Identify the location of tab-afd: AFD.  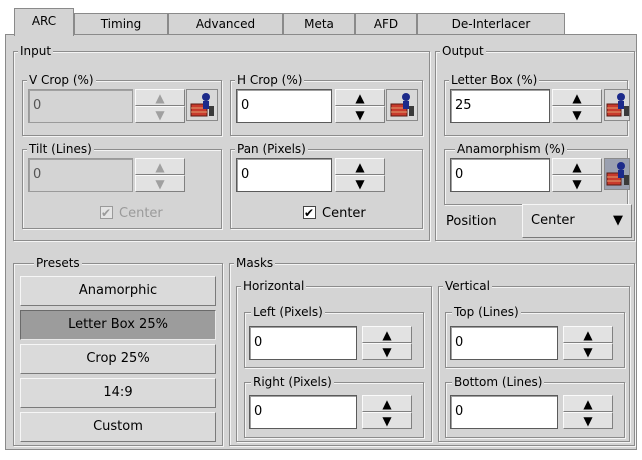
(386, 24).